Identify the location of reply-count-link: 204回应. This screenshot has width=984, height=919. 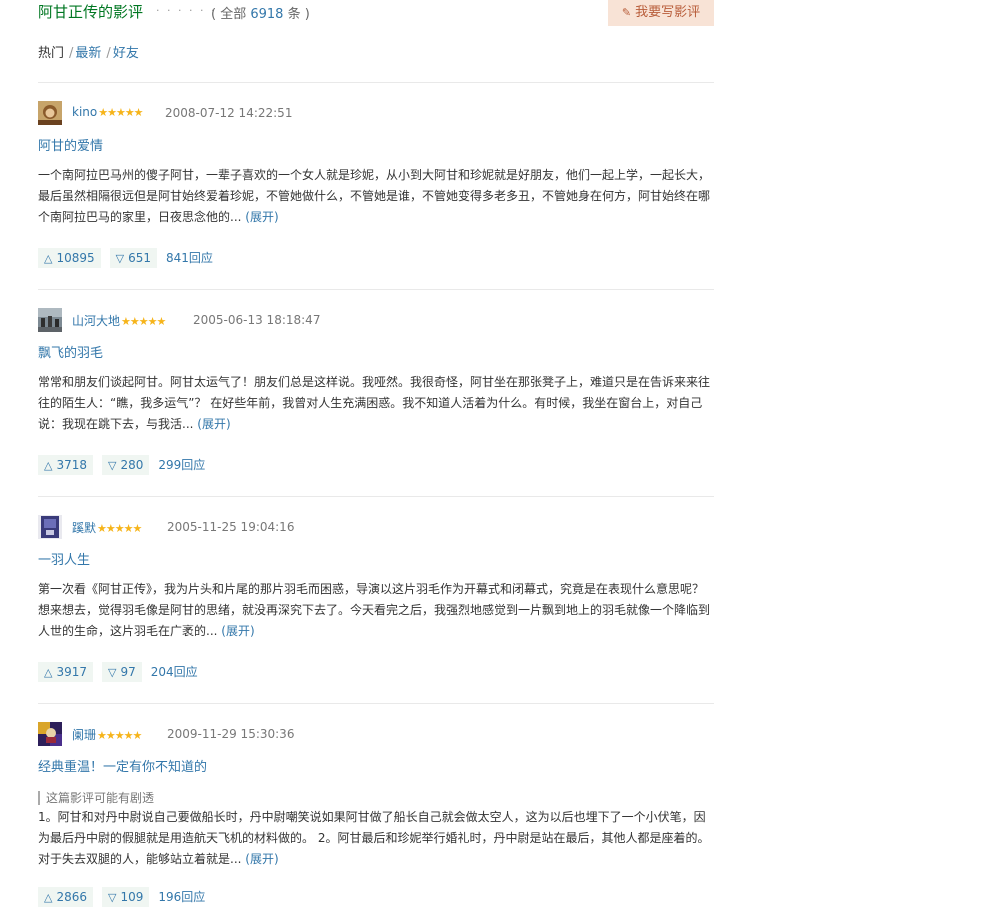
(174, 672).